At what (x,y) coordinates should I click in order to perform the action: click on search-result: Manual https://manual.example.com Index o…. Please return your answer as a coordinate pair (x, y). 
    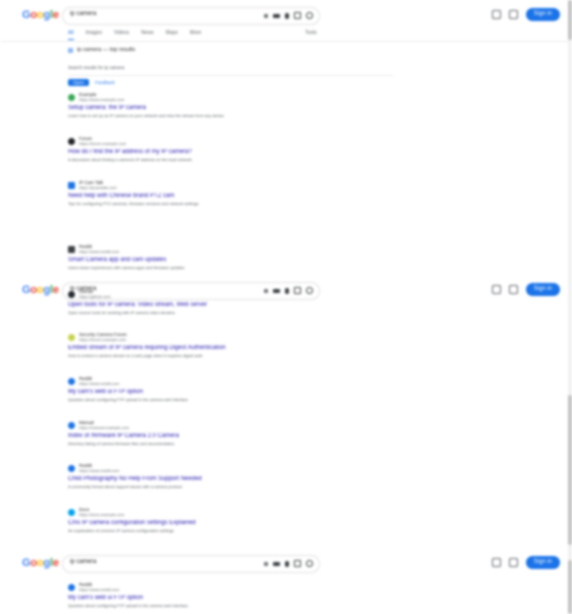
    Looking at the image, I should click on (165, 433).